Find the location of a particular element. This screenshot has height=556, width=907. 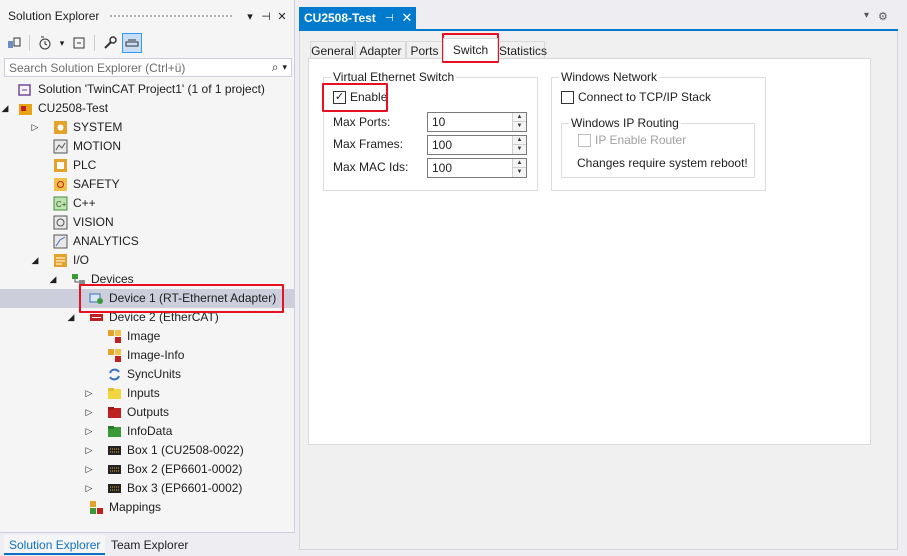

outputs-icon is located at coordinates (114, 412).